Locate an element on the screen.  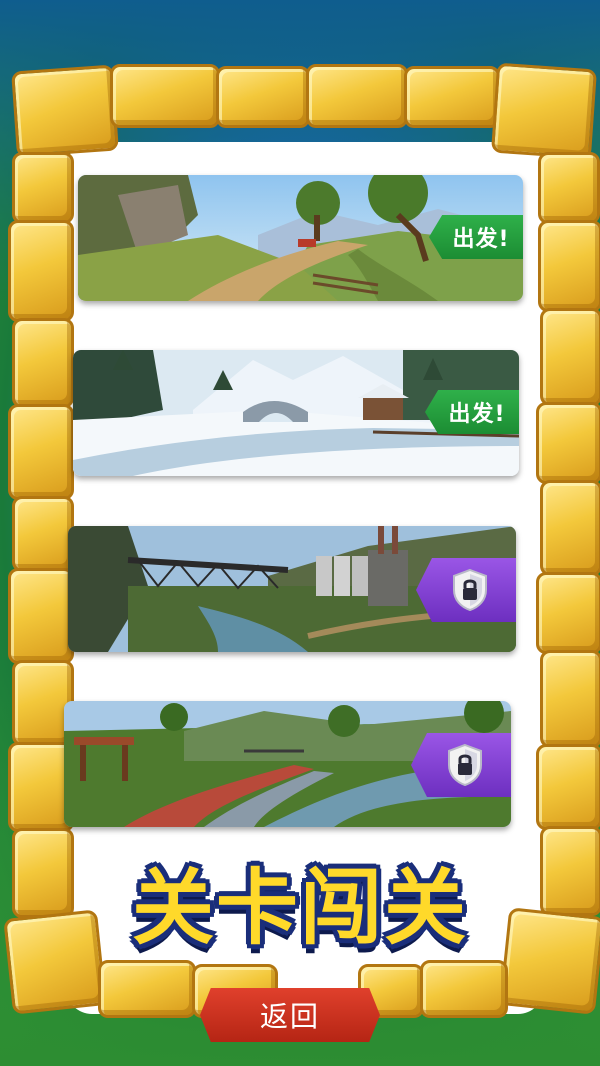
level-3-locked-button is located at coordinates (466, 590).